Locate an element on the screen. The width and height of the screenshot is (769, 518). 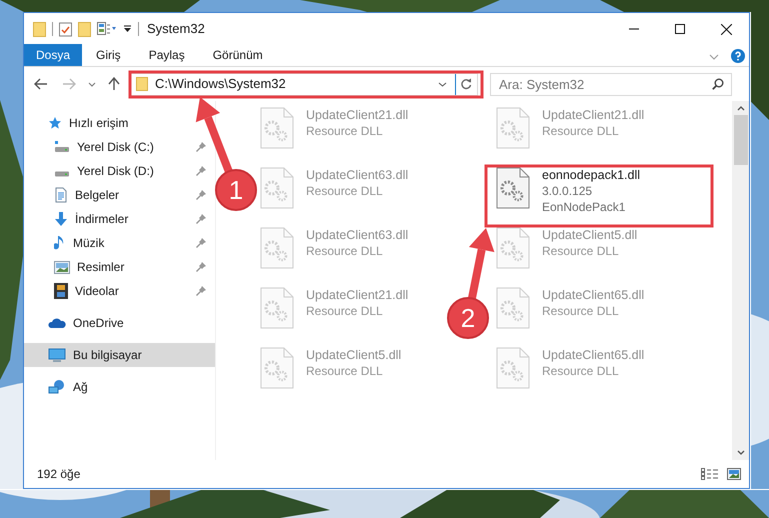
file-name: eonnodepack1.dll is located at coordinates (591, 175).